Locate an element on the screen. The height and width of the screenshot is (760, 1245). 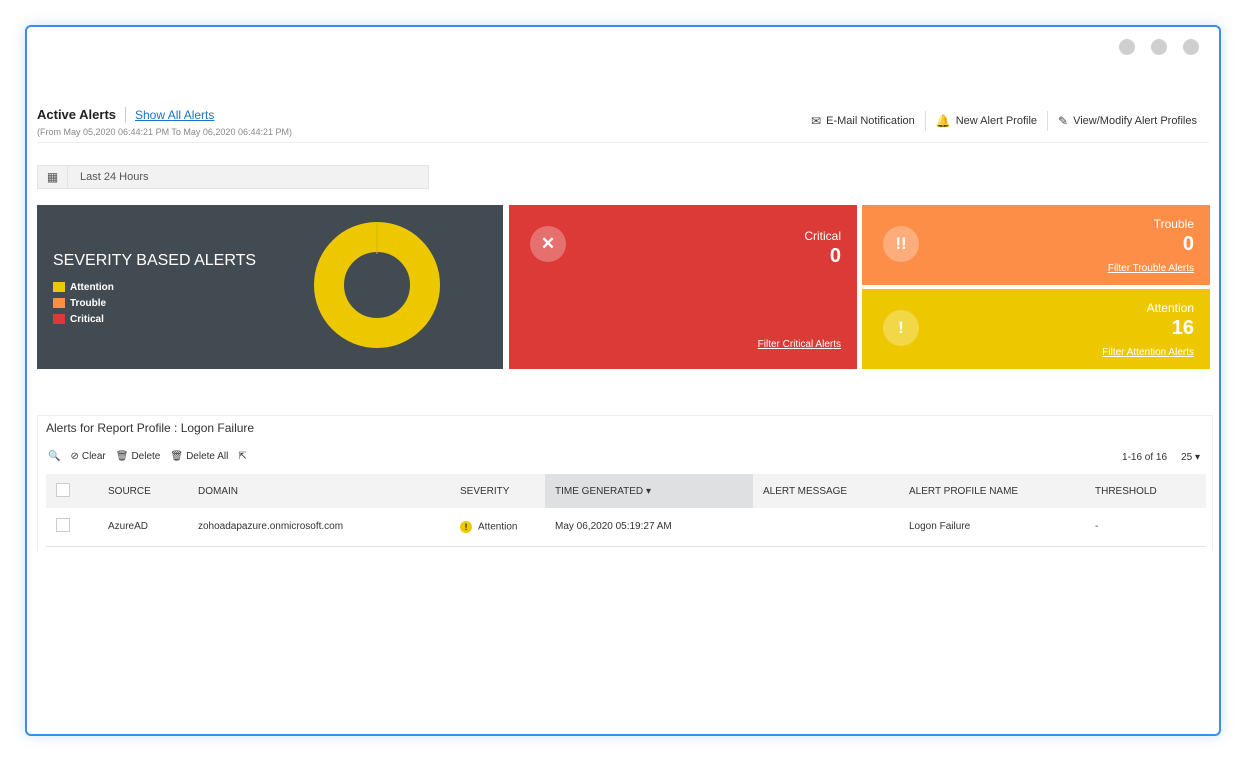
email-notification-button: ✉ E-Mail Notification is located at coordinates (863, 121).